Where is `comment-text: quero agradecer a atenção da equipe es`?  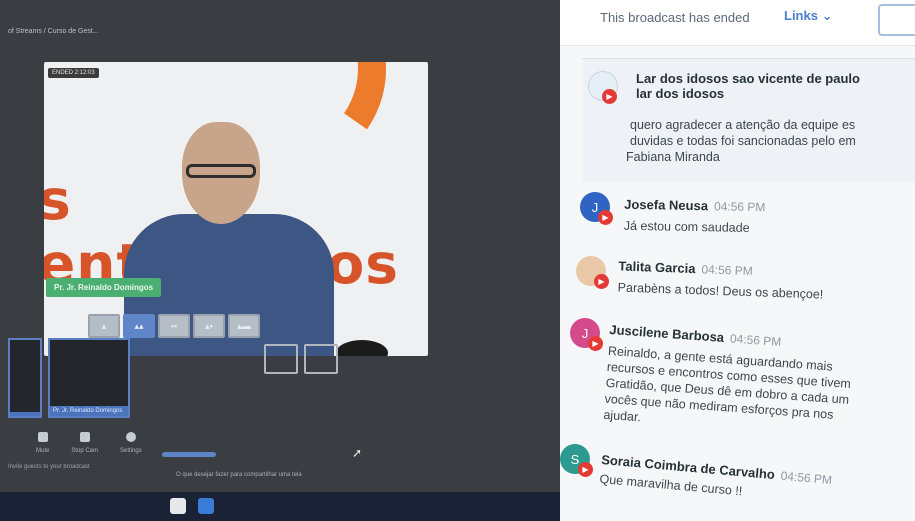
comment-text: quero agradecer a atenção da equipe es is located at coordinates (743, 125).